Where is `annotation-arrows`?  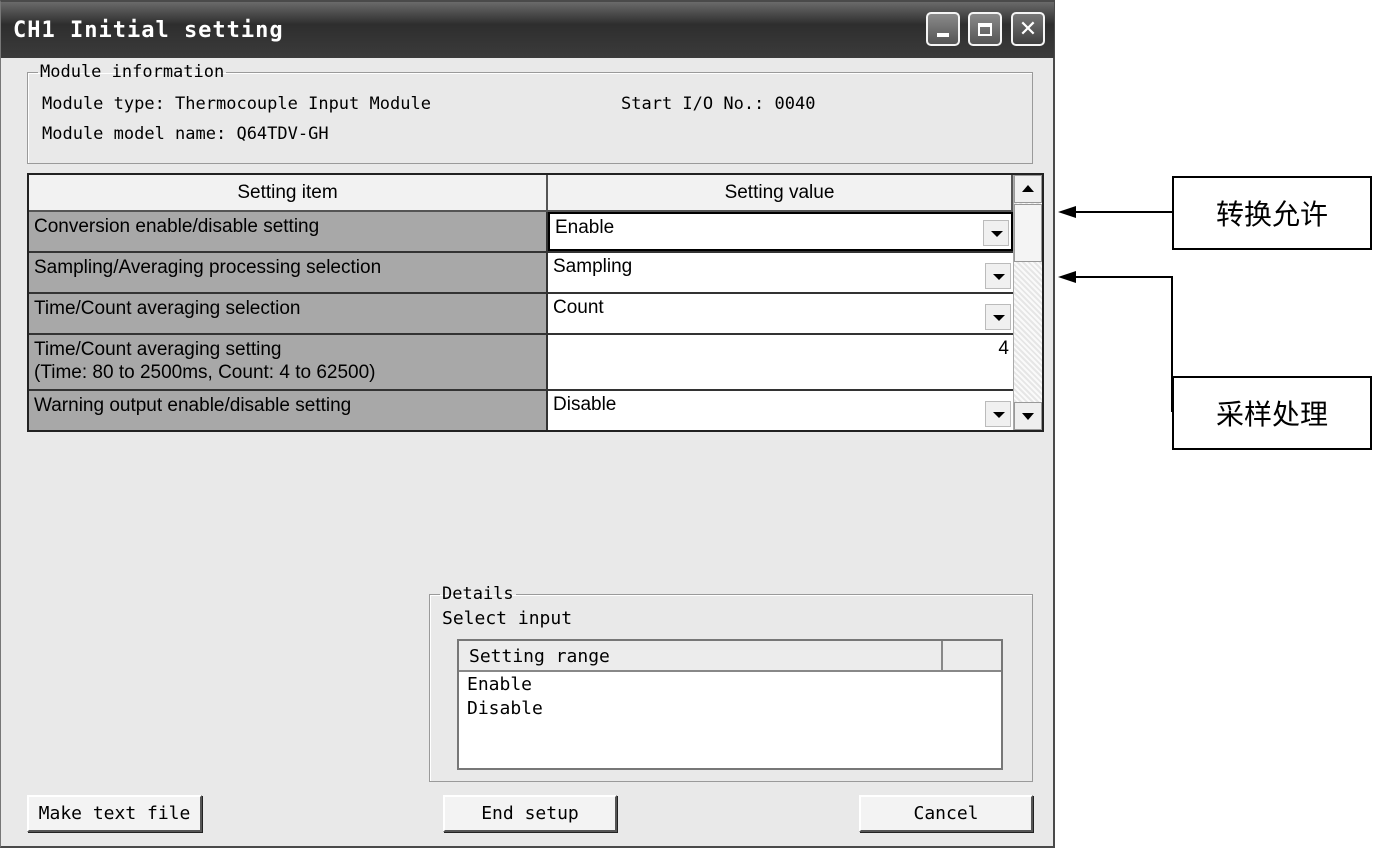
annotation-arrows is located at coordinates (1115, 309).